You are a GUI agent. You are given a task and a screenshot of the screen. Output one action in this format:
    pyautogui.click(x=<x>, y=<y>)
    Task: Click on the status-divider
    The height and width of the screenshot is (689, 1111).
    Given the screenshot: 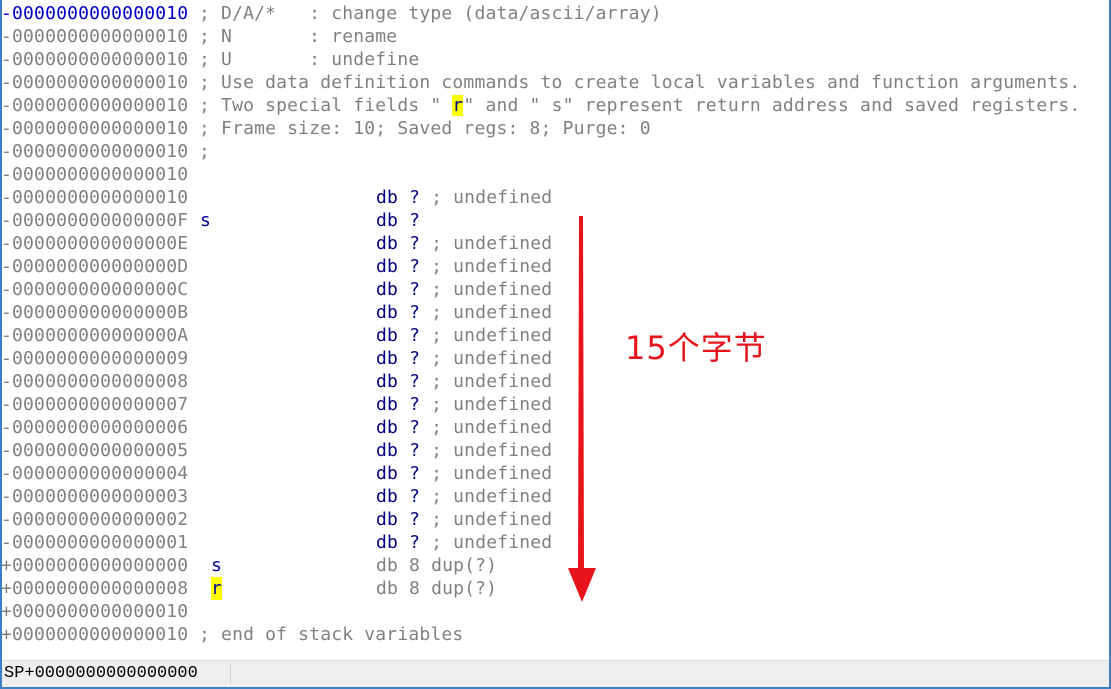 What is the action you would take?
    pyautogui.click(x=230, y=674)
    